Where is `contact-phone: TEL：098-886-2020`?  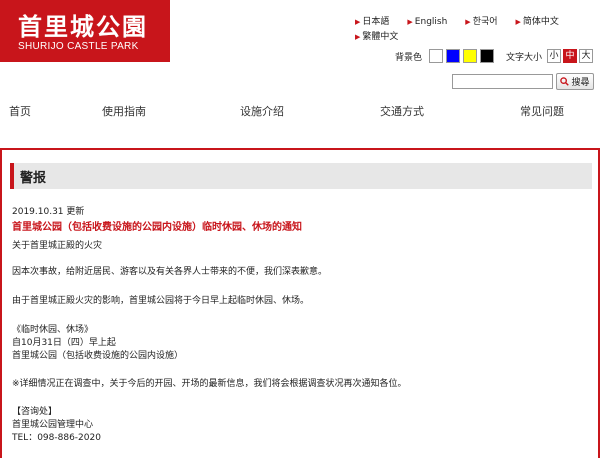
contact-phone: TEL：098-886-2020 is located at coordinates (56, 438).